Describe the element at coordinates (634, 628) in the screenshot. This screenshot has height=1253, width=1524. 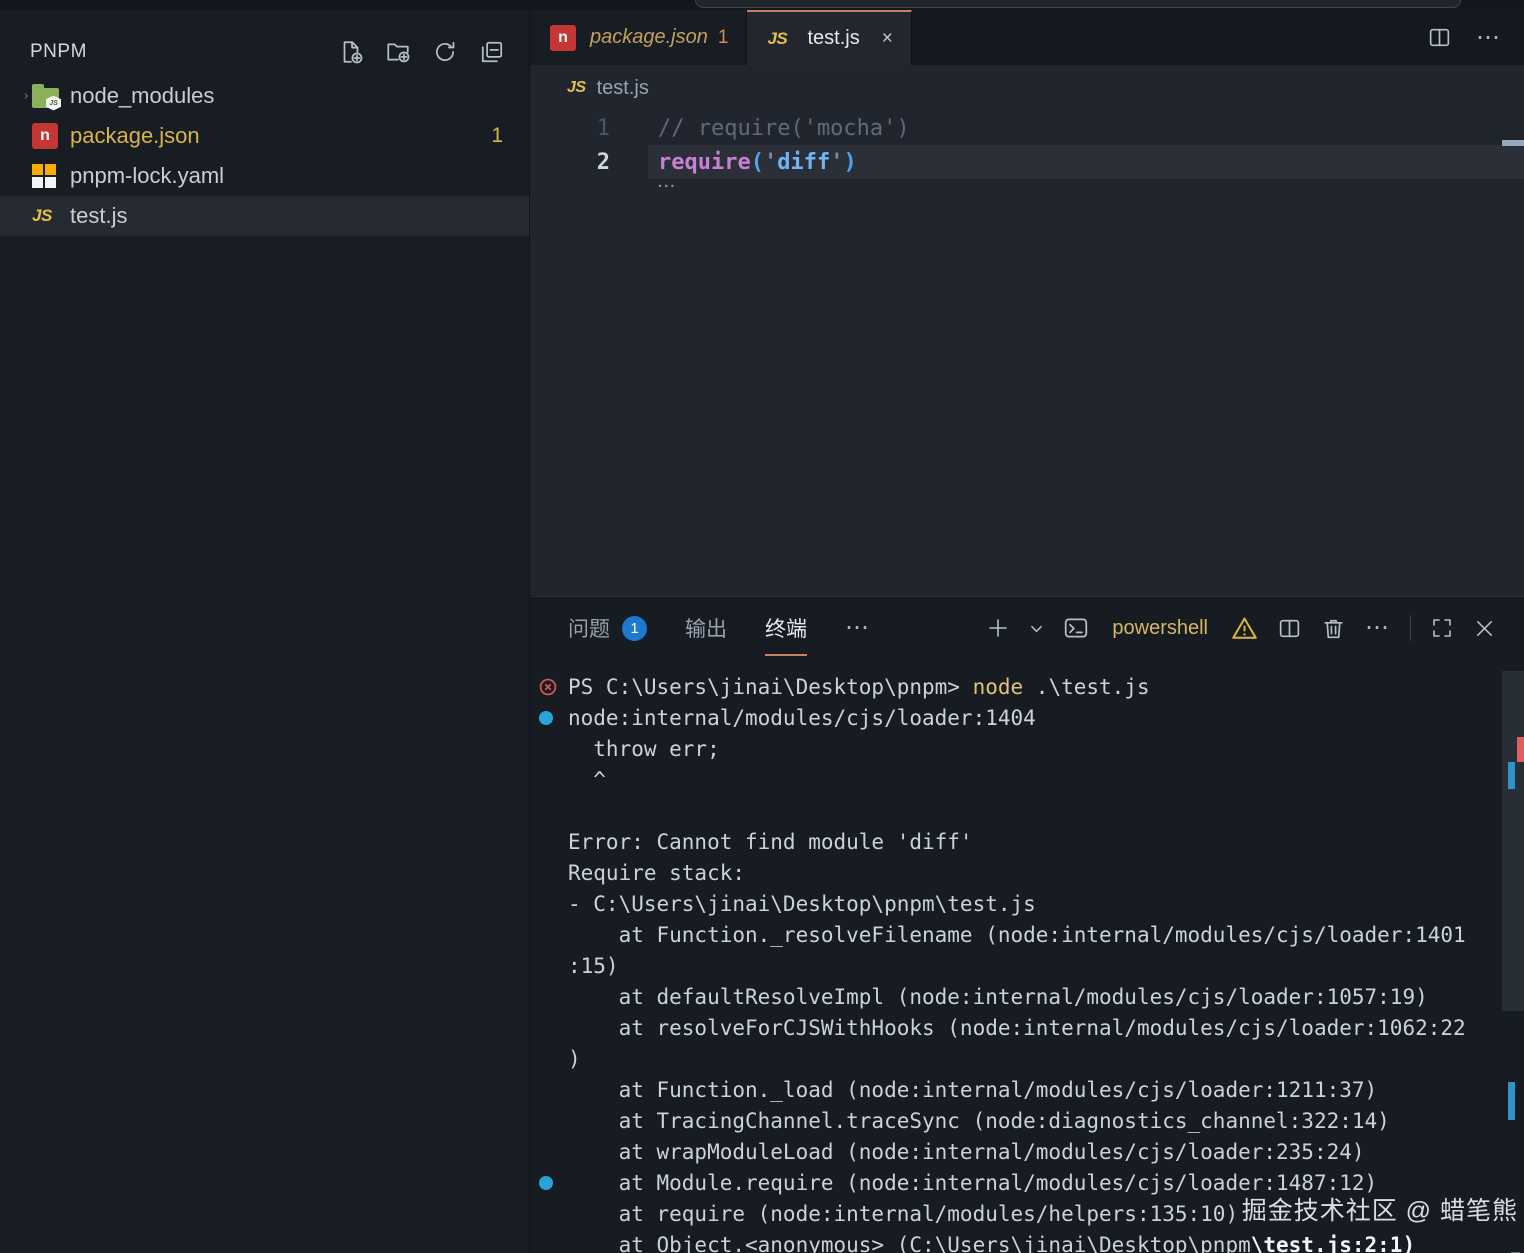
I see `problems-count-badge: 1` at that location.